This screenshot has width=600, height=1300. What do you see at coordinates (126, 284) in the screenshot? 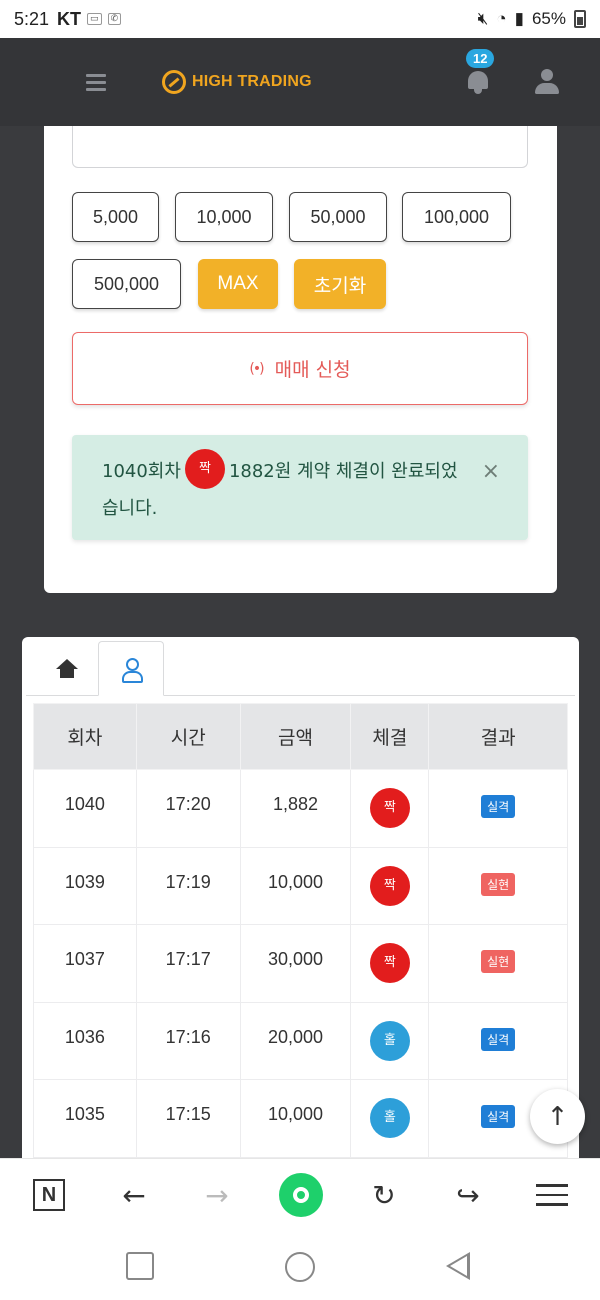
I see `amount-button-500000: 500,000` at bounding box center [126, 284].